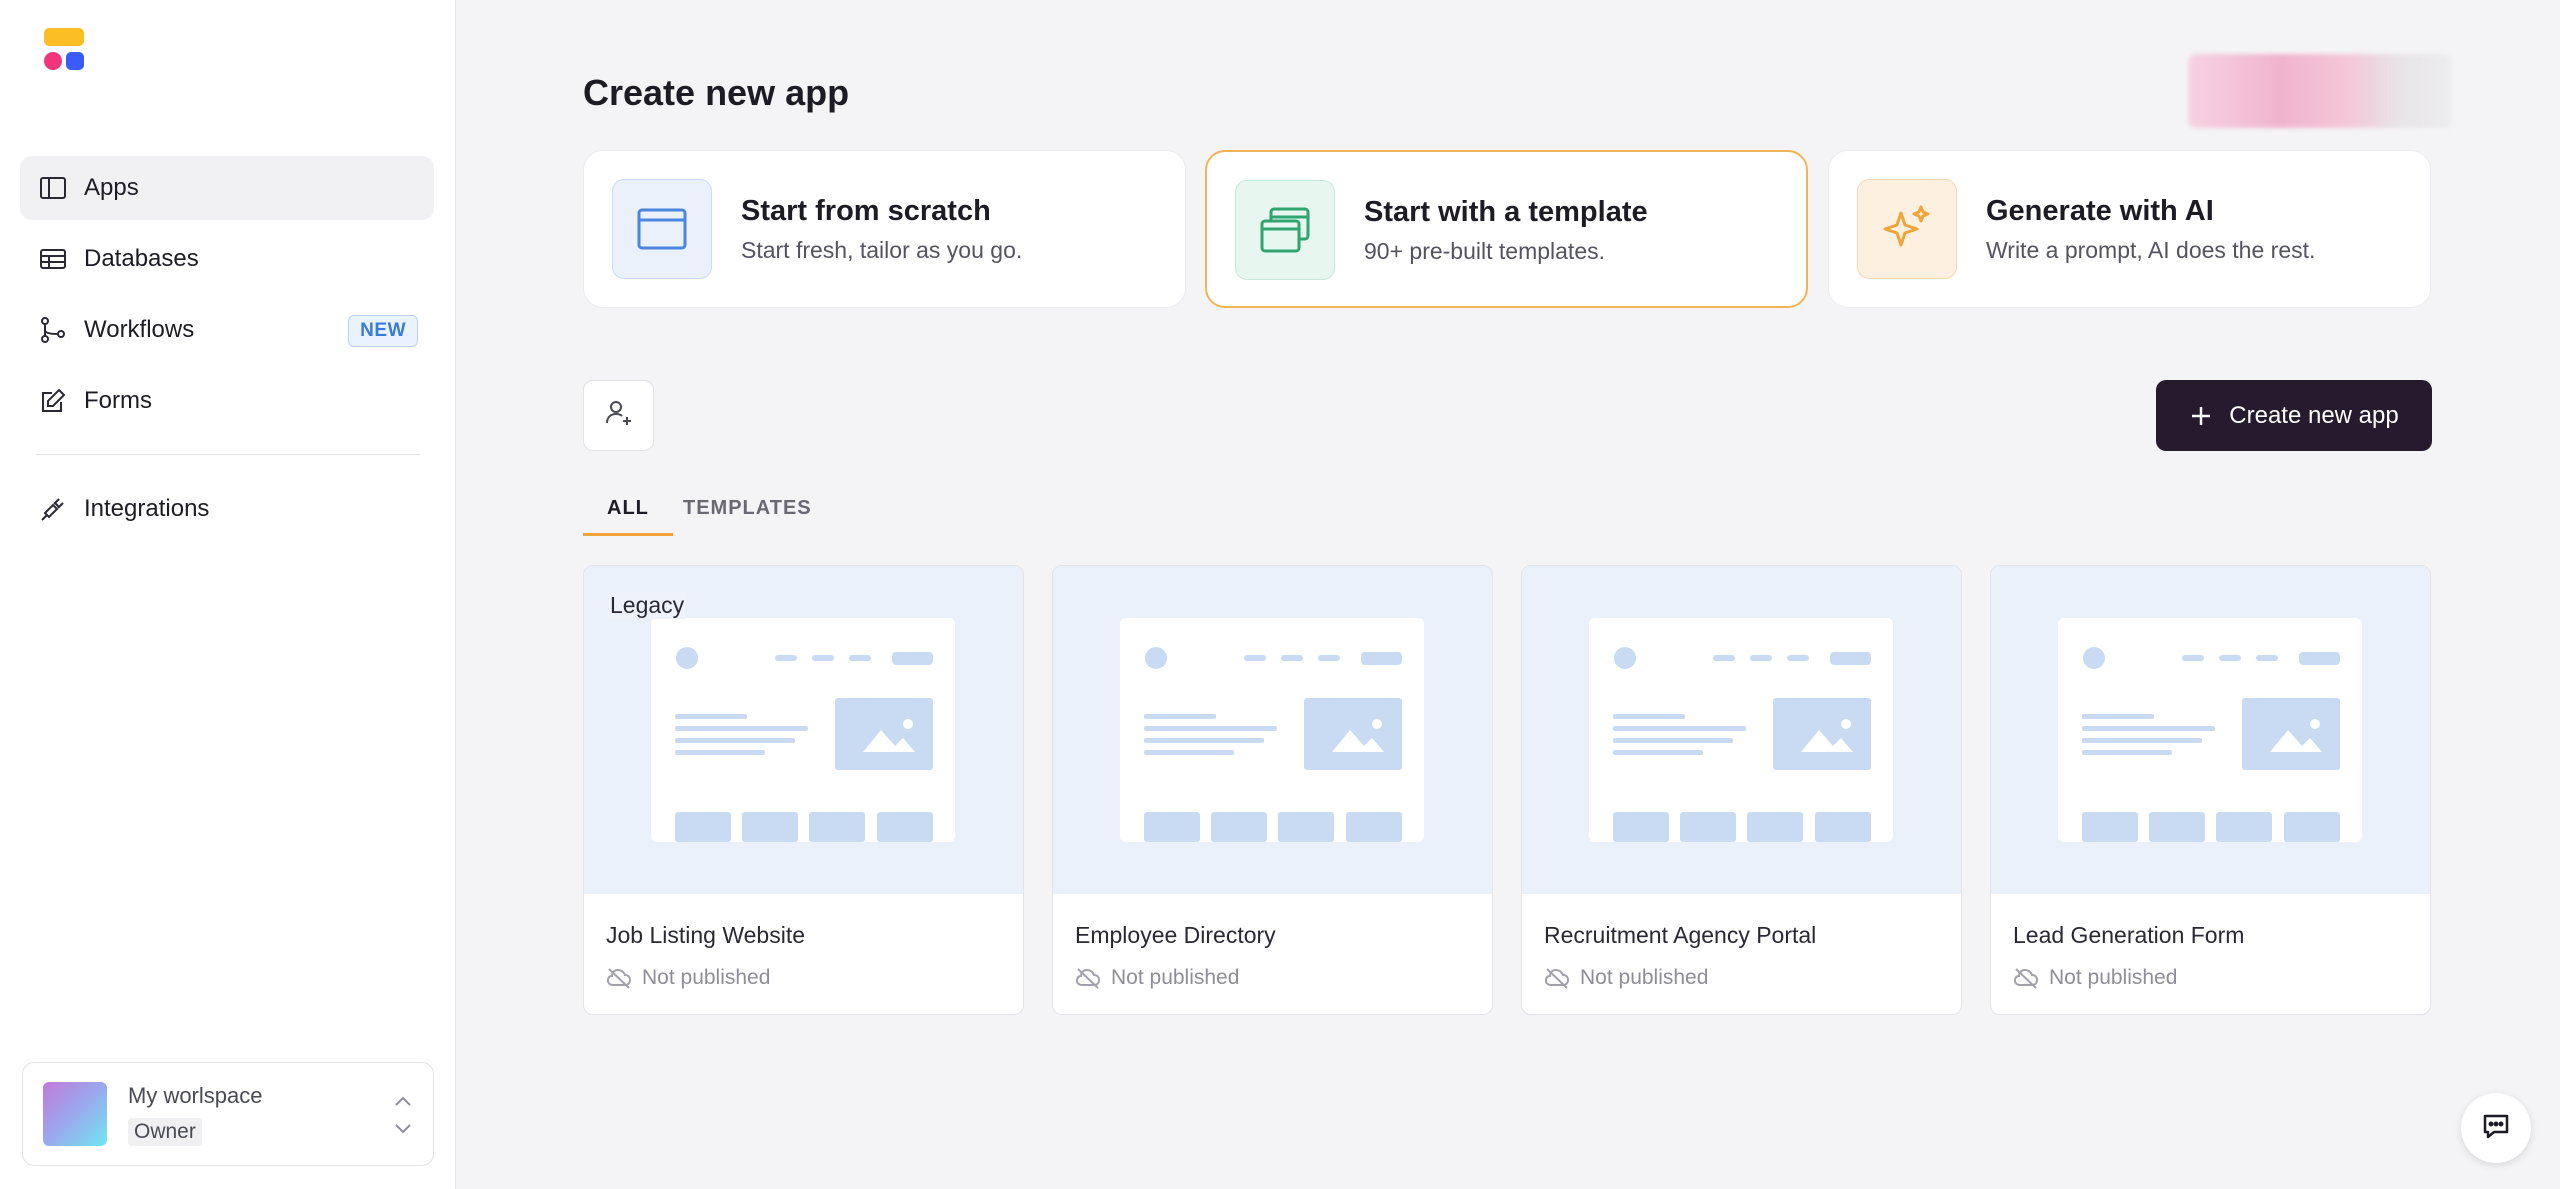  What do you see at coordinates (1506, 212) in the screenshot?
I see `card-title: Start with a template` at bounding box center [1506, 212].